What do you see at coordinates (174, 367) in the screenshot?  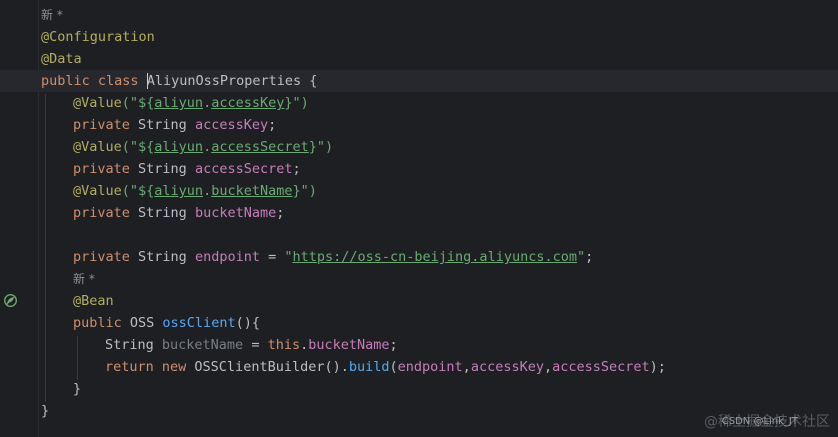 I see `keyword: new` at bounding box center [174, 367].